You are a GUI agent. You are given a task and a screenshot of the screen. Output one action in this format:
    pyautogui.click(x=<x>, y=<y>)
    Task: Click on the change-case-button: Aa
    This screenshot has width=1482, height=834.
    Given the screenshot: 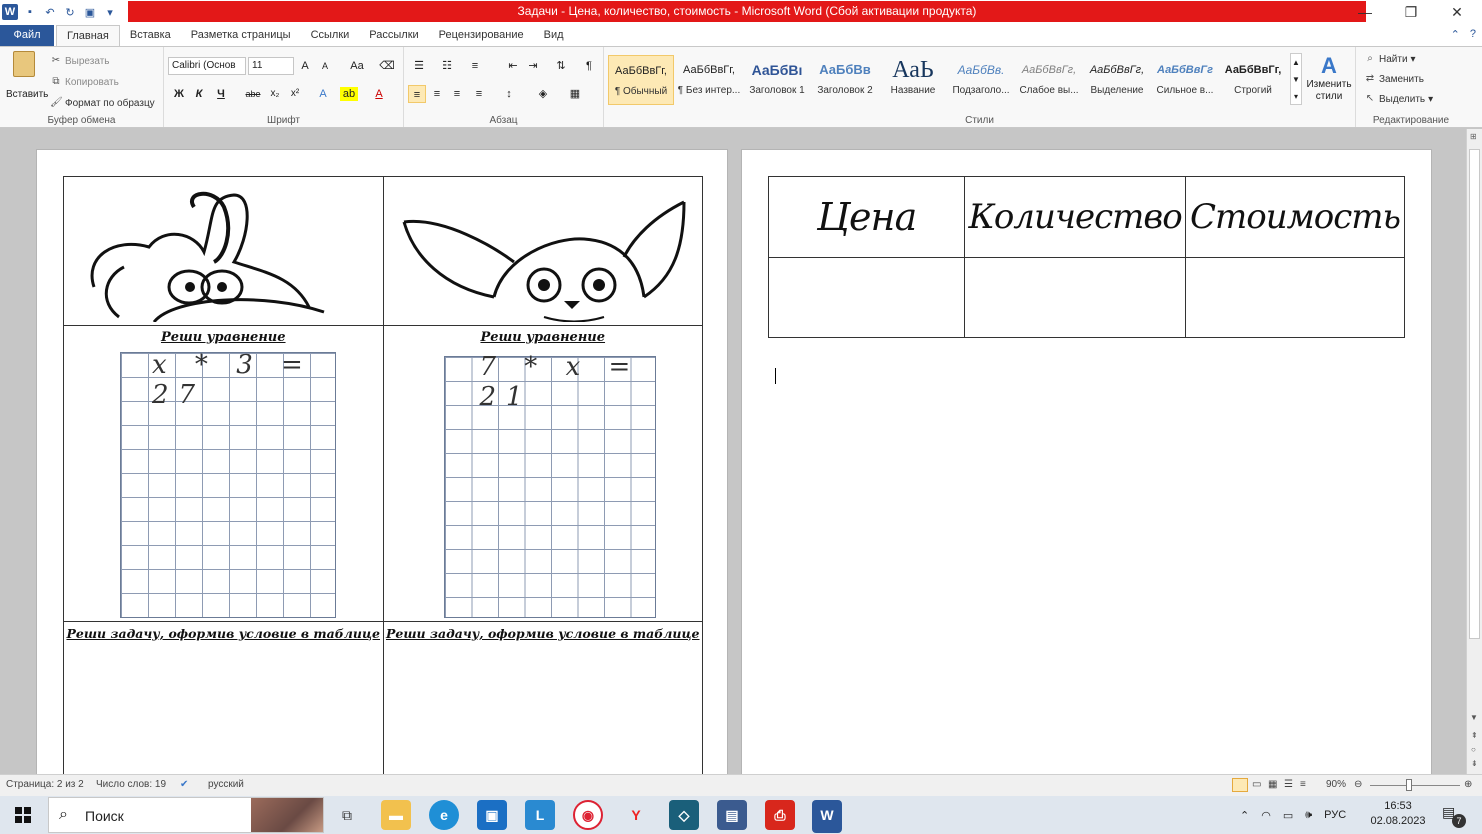 What is the action you would take?
    pyautogui.click(x=357, y=66)
    